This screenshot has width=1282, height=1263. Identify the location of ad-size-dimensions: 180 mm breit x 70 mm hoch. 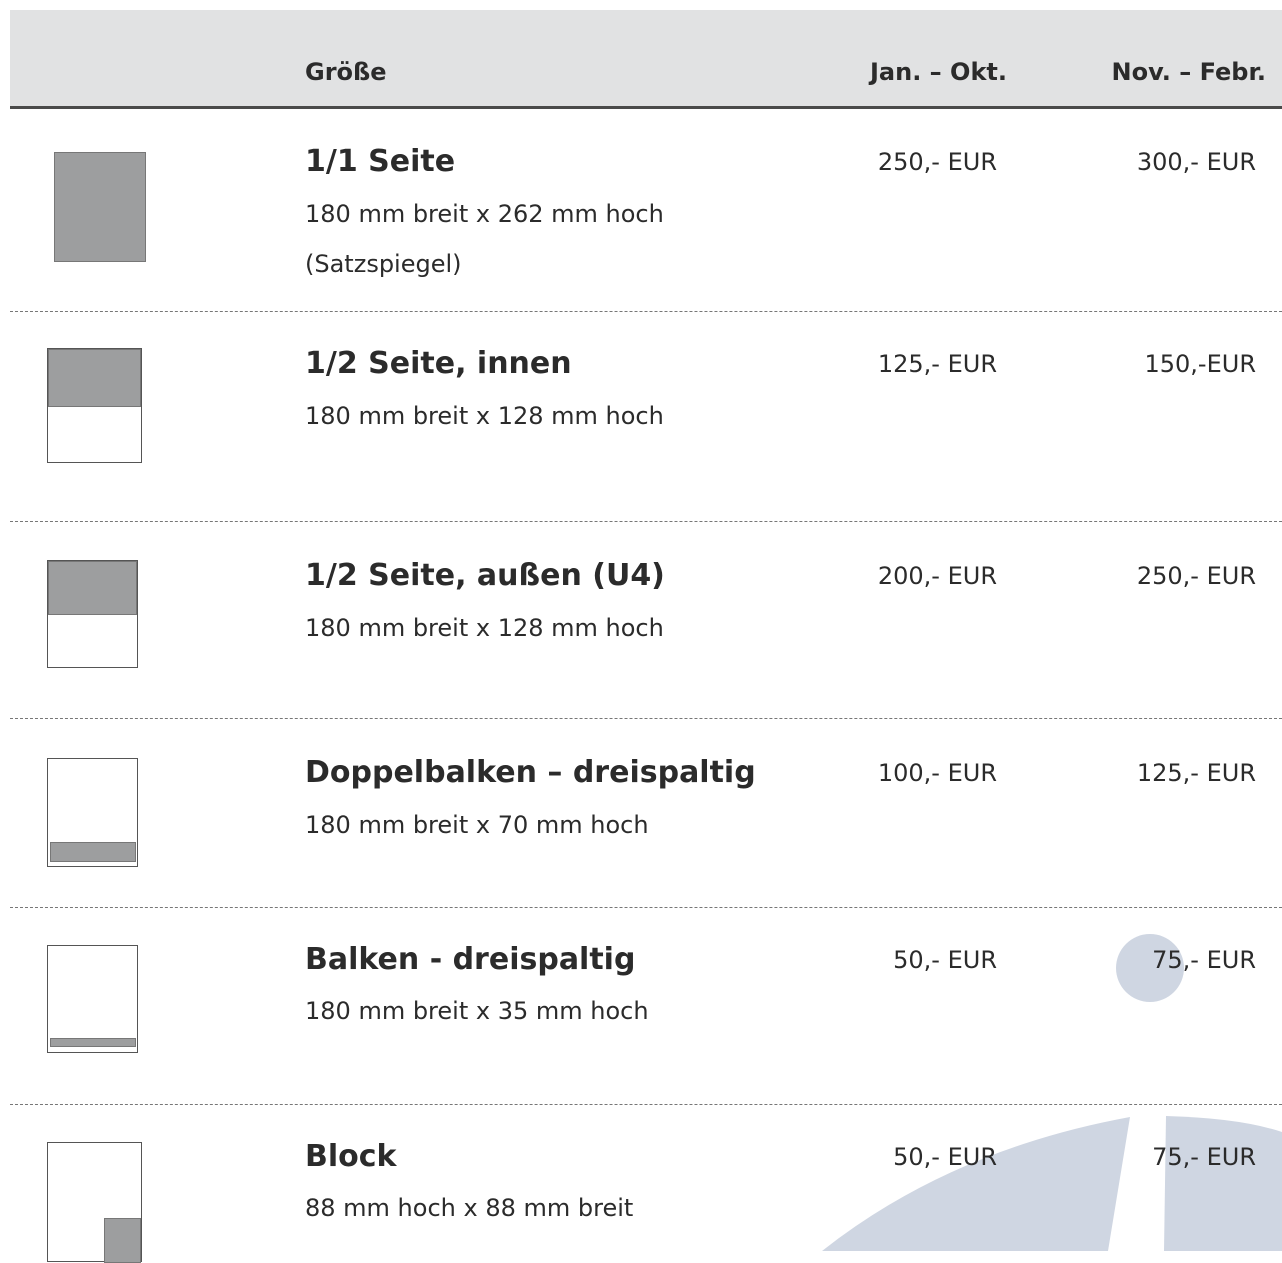
(477, 825).